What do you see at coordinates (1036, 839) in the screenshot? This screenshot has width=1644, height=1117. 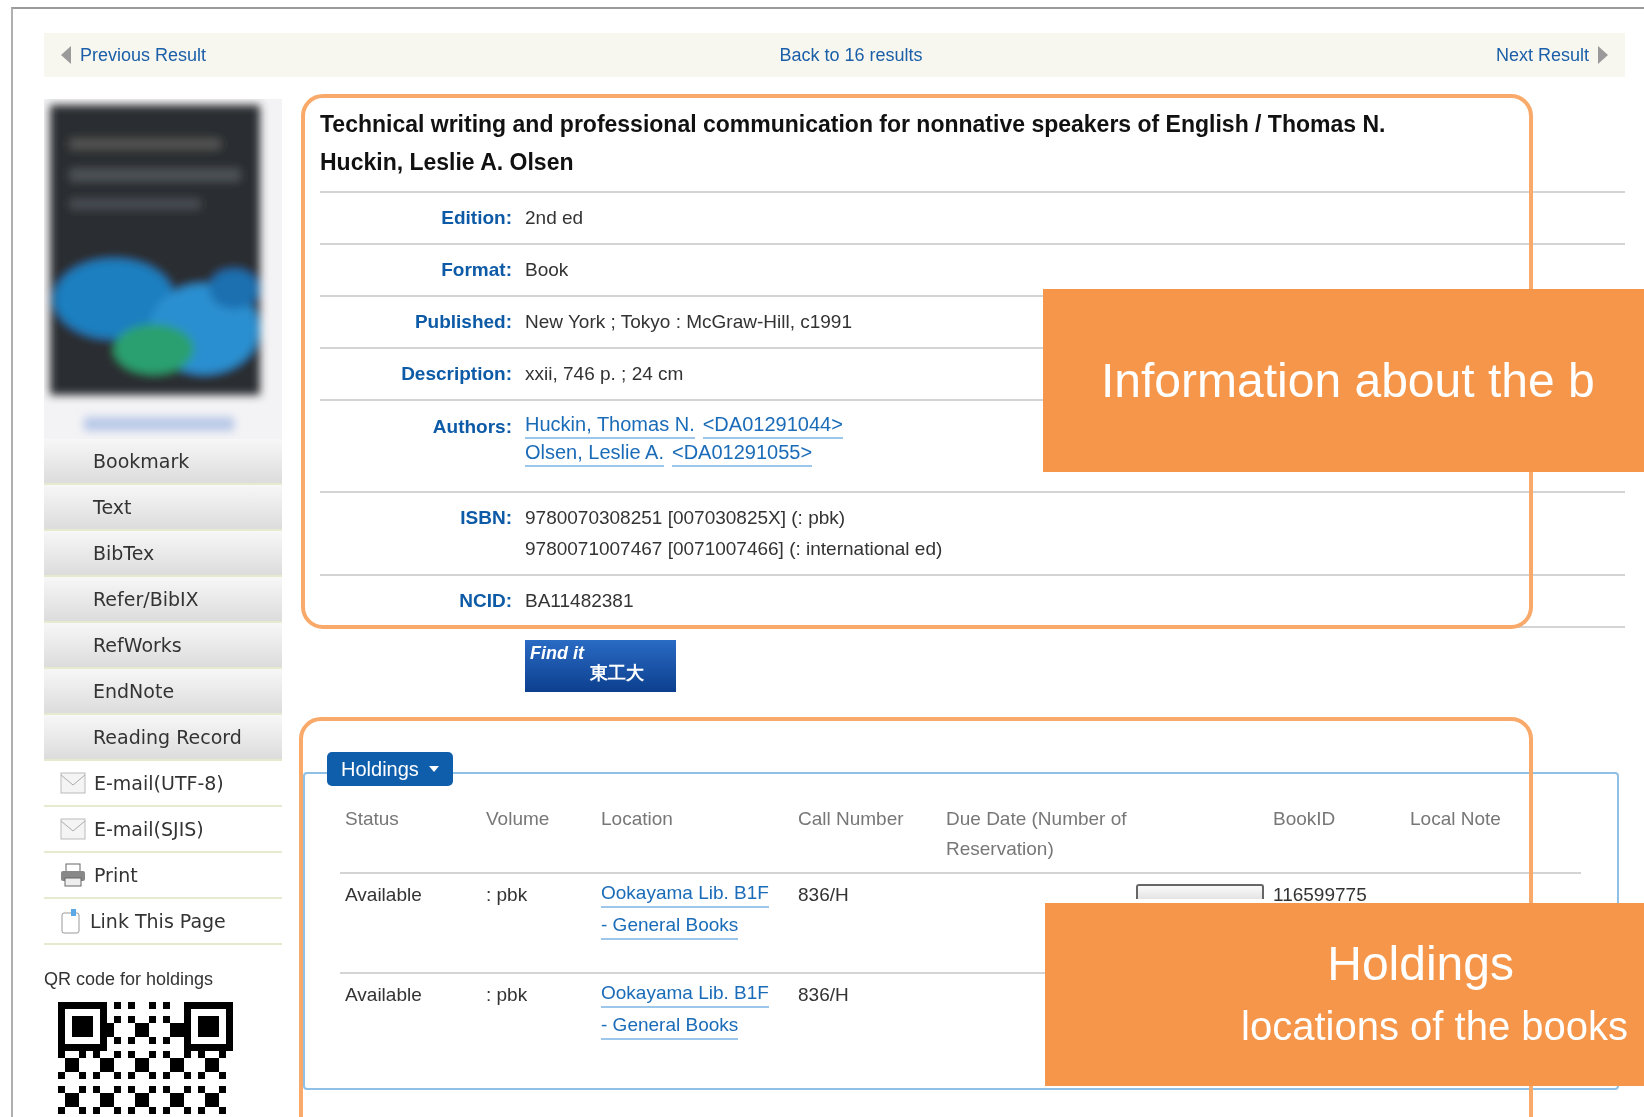 I see `column-header: Due Date (Number of Reservation)` at bounding box center [1036, 839].